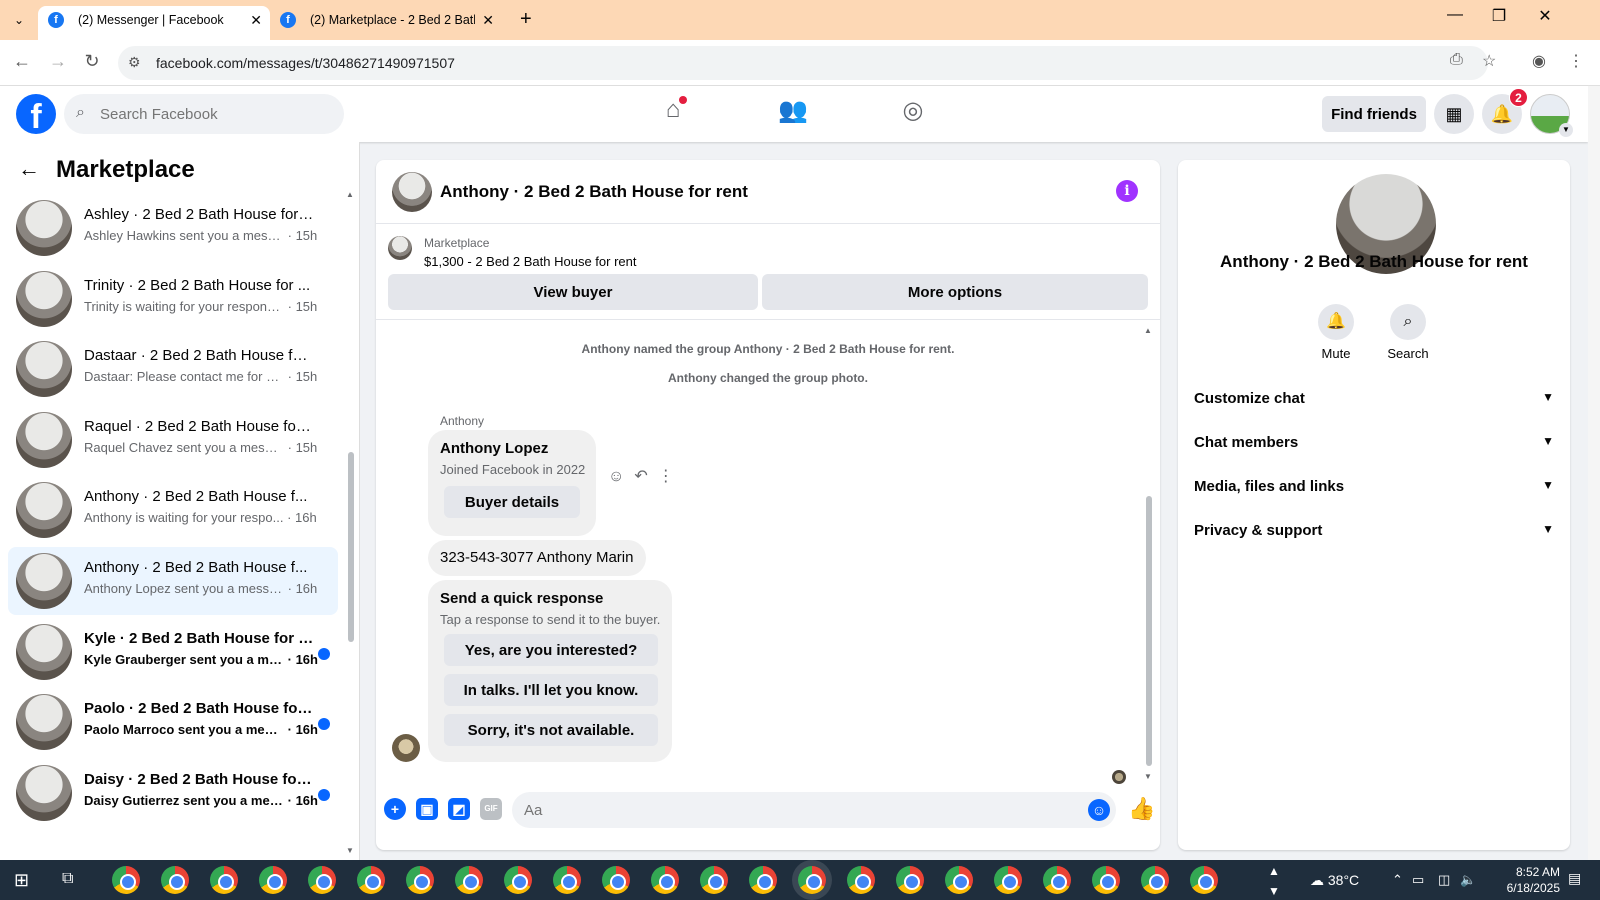 This screenshot has height=900, width=1600. Describe the element at coordinates (395, 809) in the screenshot. I see `plus-icon: +` at that location.